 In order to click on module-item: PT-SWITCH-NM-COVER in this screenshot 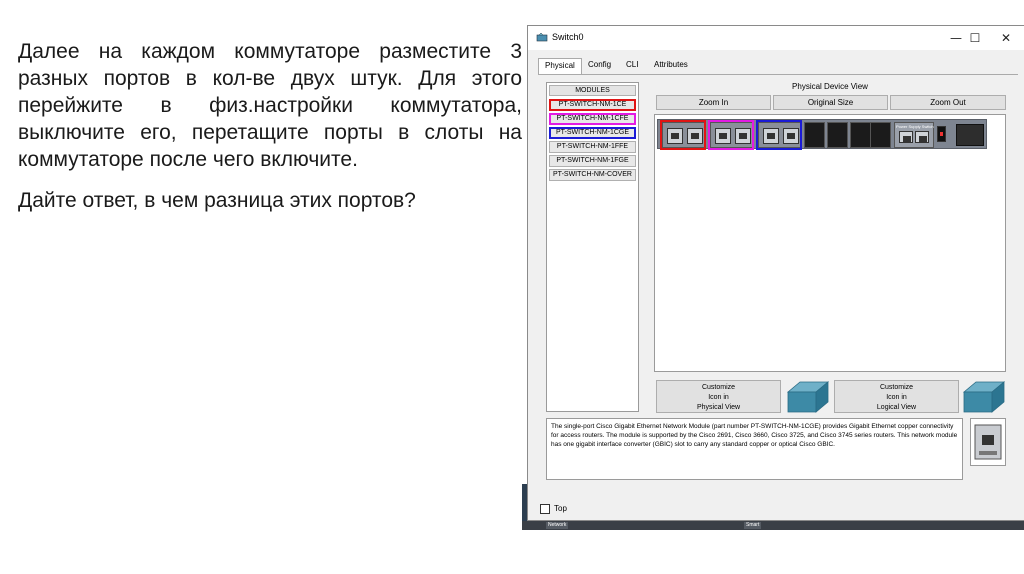, I will do `click(592, 175)`.